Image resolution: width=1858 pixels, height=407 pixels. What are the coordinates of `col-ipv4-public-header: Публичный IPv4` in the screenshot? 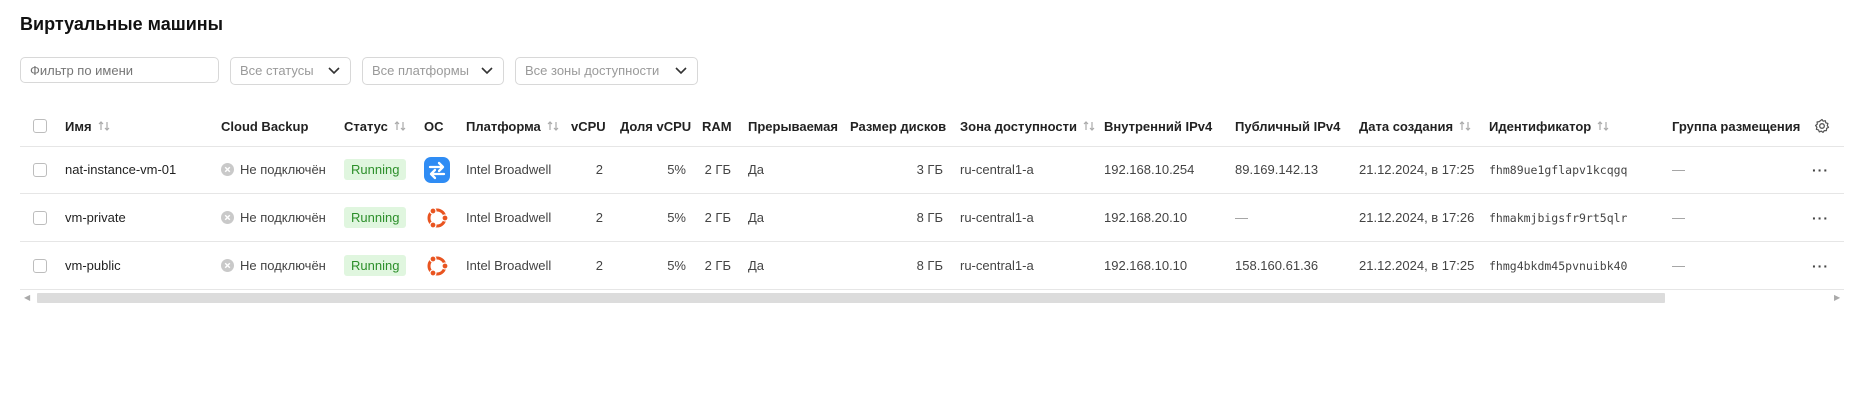 It's located at (1288, 126).